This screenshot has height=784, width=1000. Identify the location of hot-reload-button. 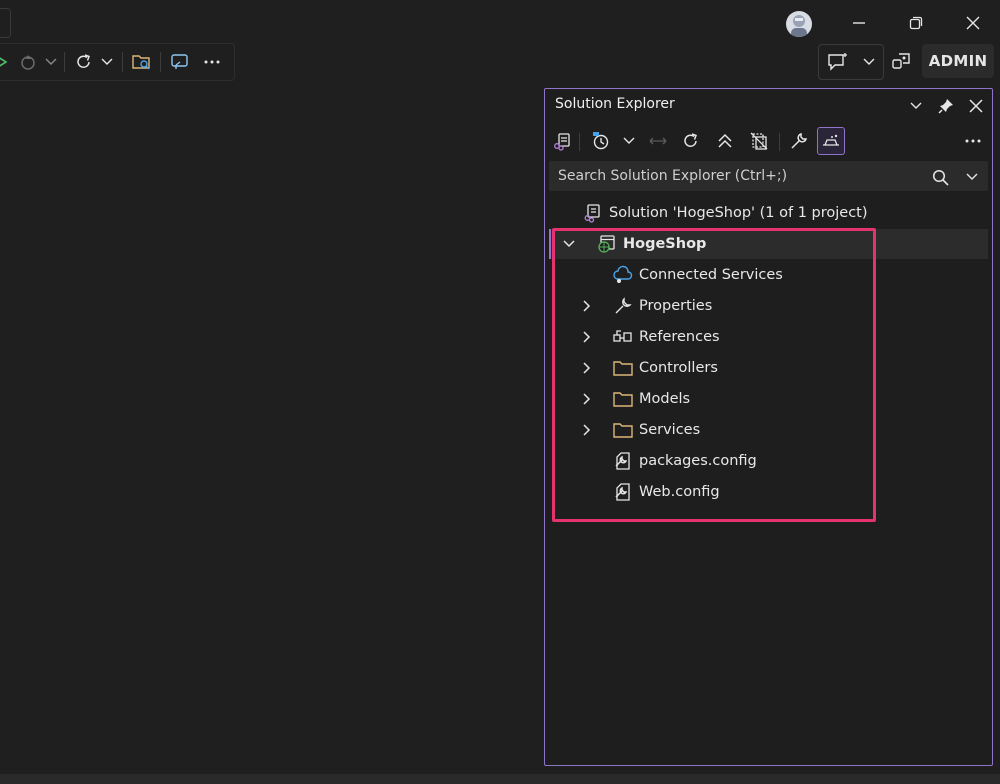
(28, 62).